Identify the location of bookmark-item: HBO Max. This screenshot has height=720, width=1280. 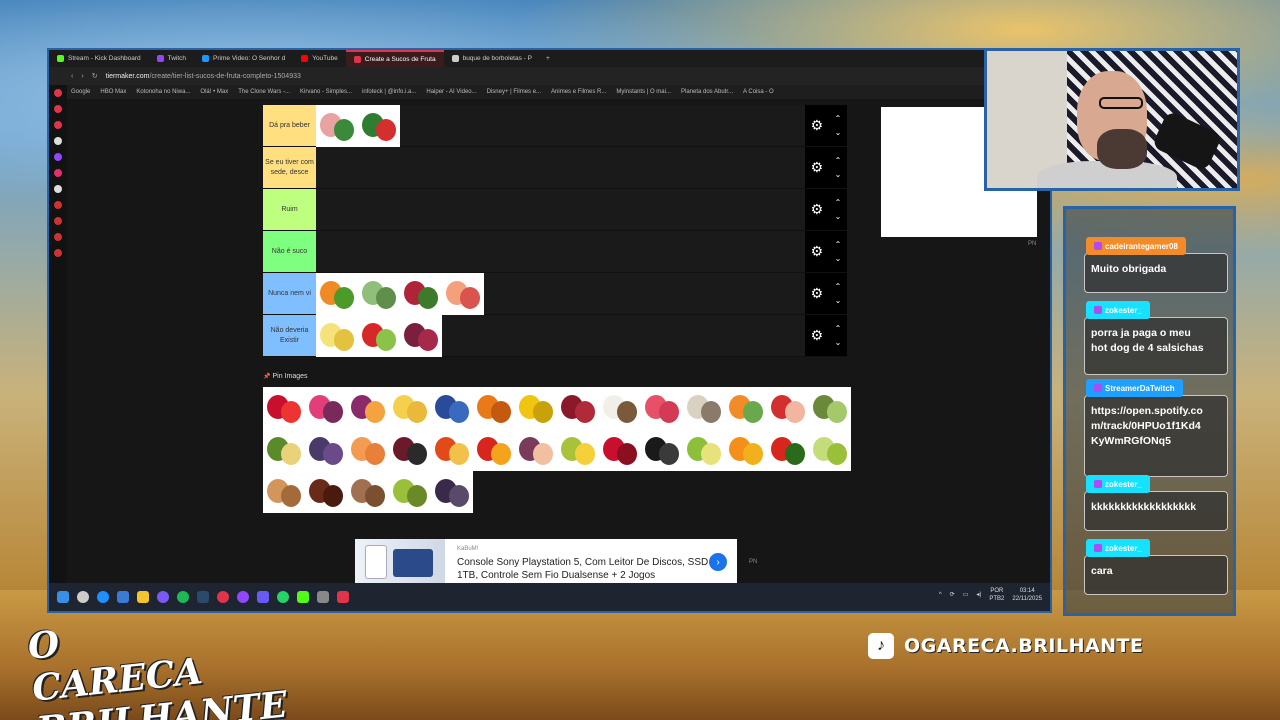
(113, 92).